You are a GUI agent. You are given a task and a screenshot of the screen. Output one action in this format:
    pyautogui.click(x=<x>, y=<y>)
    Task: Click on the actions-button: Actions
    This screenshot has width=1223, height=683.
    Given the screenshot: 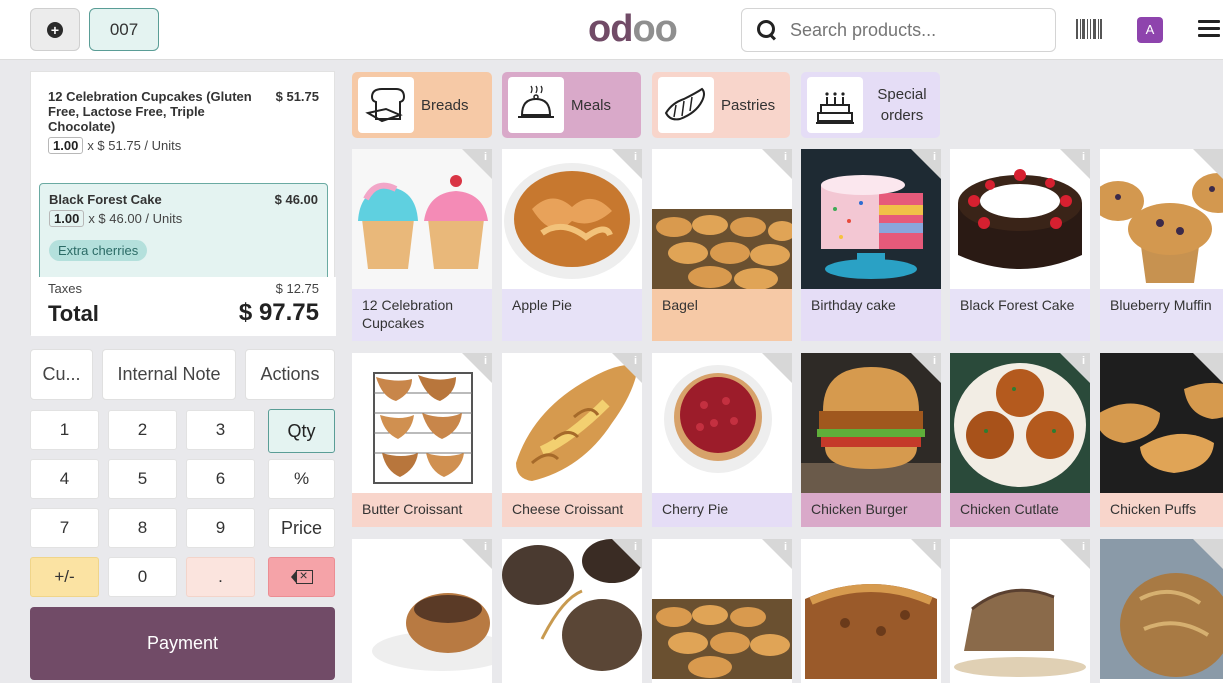 What is the action you would take?
    pyautogui.click(x=290, y=374)
    